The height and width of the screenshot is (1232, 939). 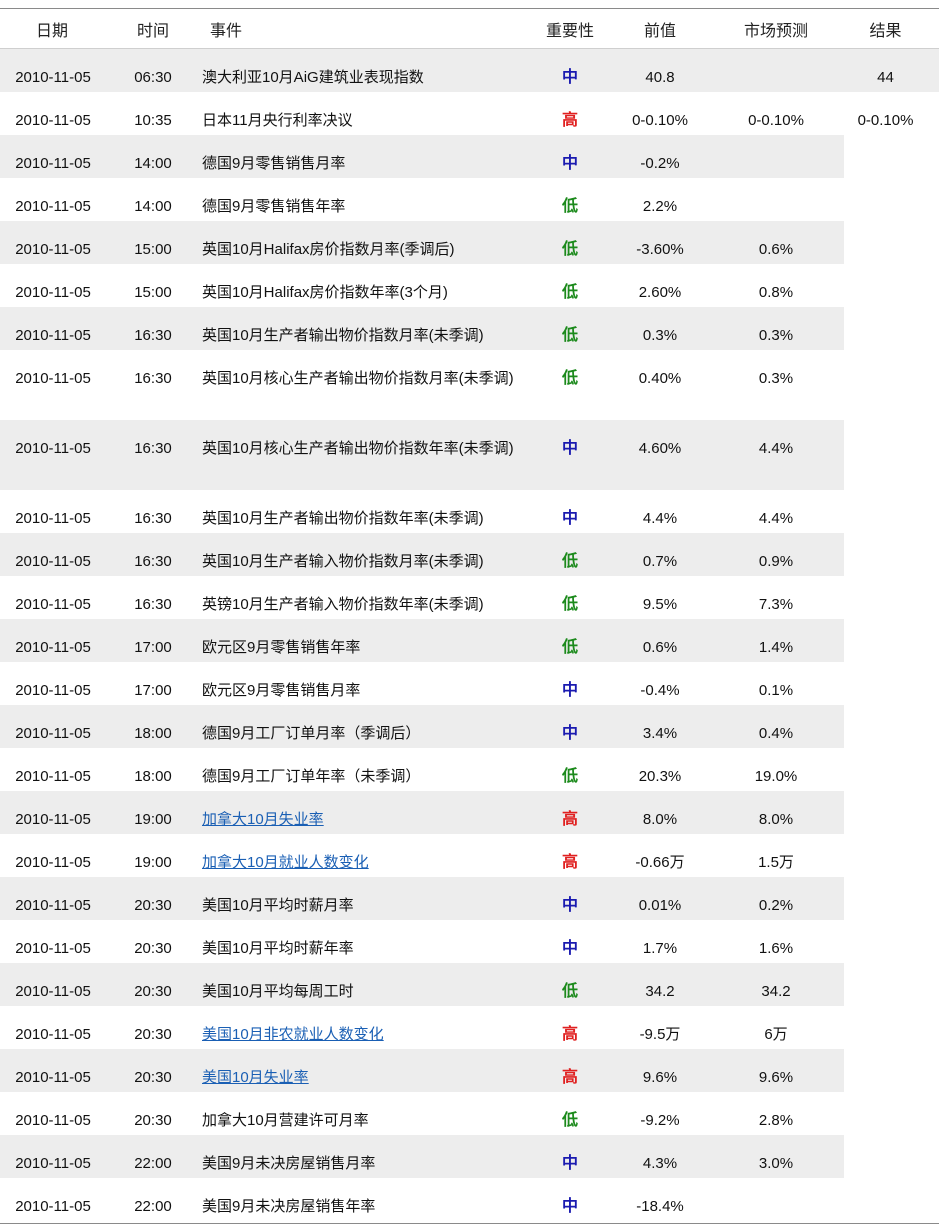 I want to click on row-event: 德国9月工厂订单月率（季调后）, so click(x=311, y=733).